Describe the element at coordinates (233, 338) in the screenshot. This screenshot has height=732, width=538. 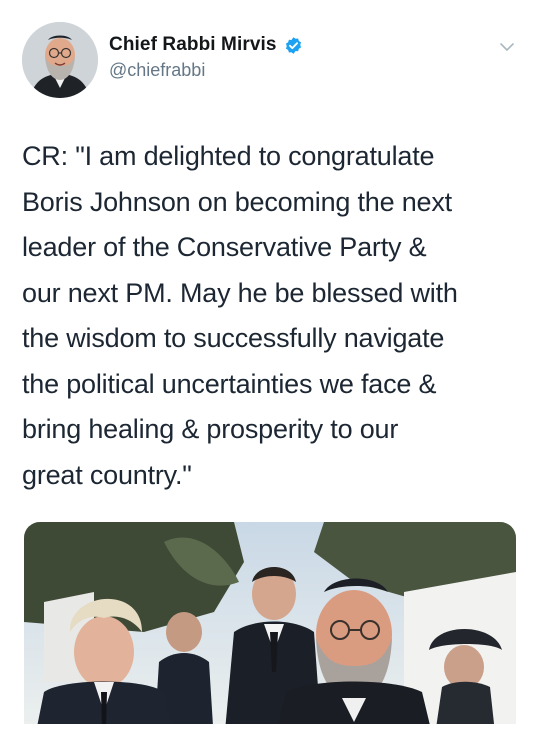
I see `tweet-text-line: the wisdom to successfully navigate` at that location.